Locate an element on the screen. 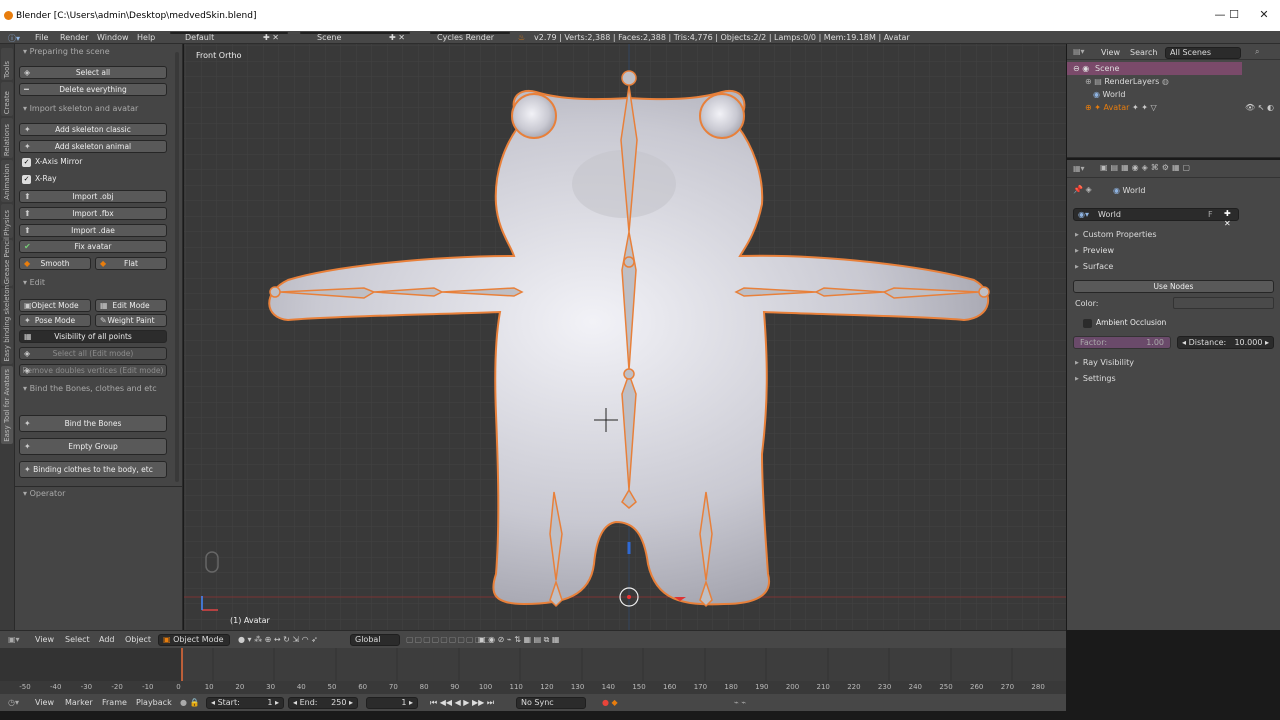 Image resolution: width=1280 pixels, height=720 pixels. lock-icon: ● 🔒 is located at coordinates (189, 702).